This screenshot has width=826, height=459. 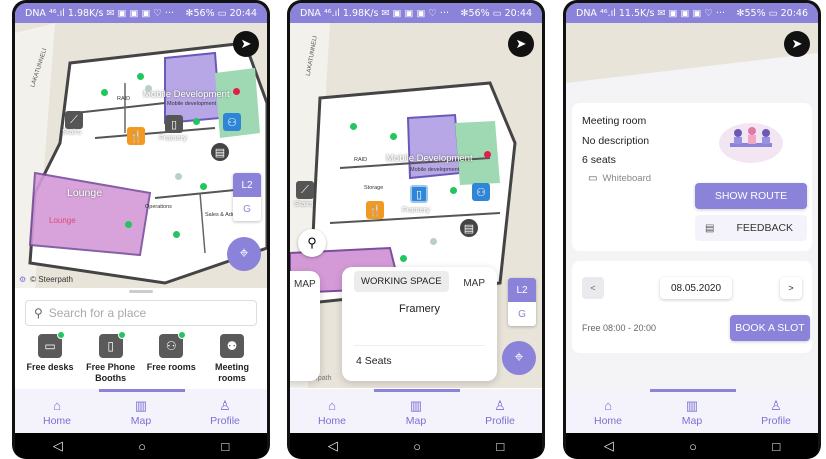 I want to click on card-map-button: MAP, so click(x=474, y=283).